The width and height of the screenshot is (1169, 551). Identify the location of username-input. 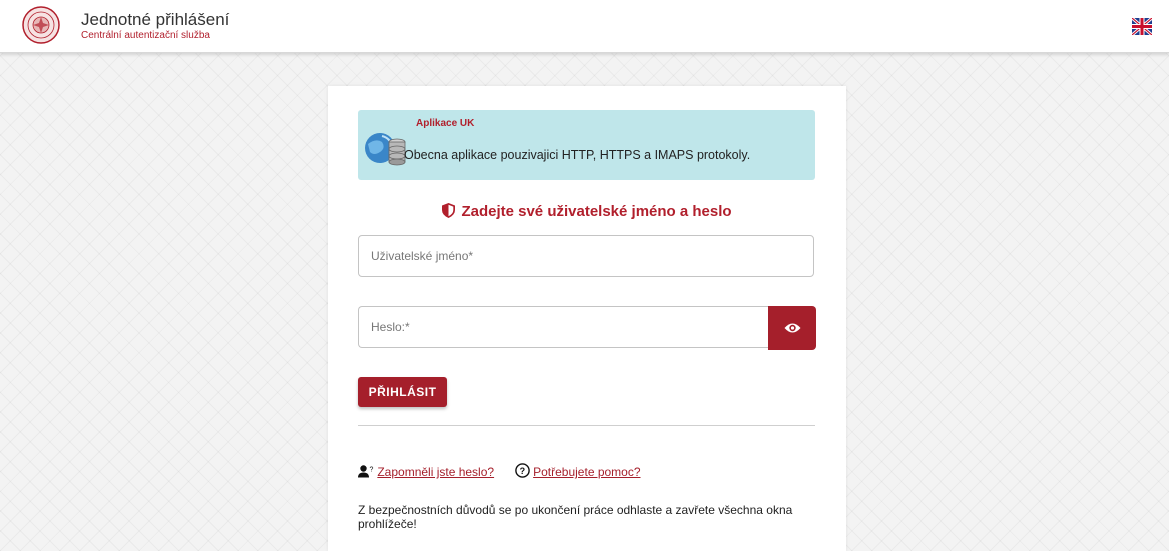
(586, 256).